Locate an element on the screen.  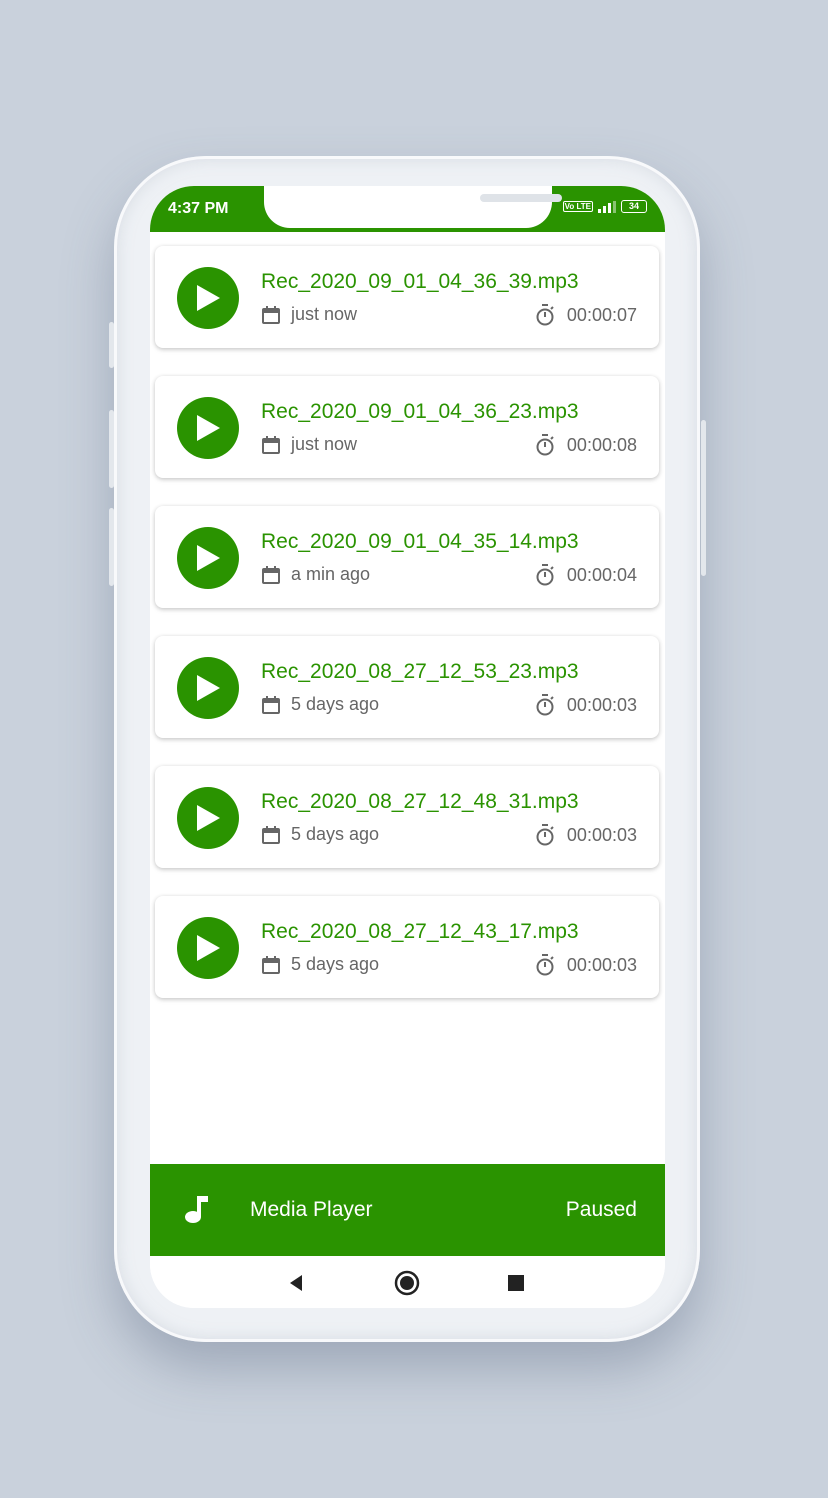
recording-name: Rec_2020_09_01_04_36_39.mp3 is located at coordinates (420, 281).